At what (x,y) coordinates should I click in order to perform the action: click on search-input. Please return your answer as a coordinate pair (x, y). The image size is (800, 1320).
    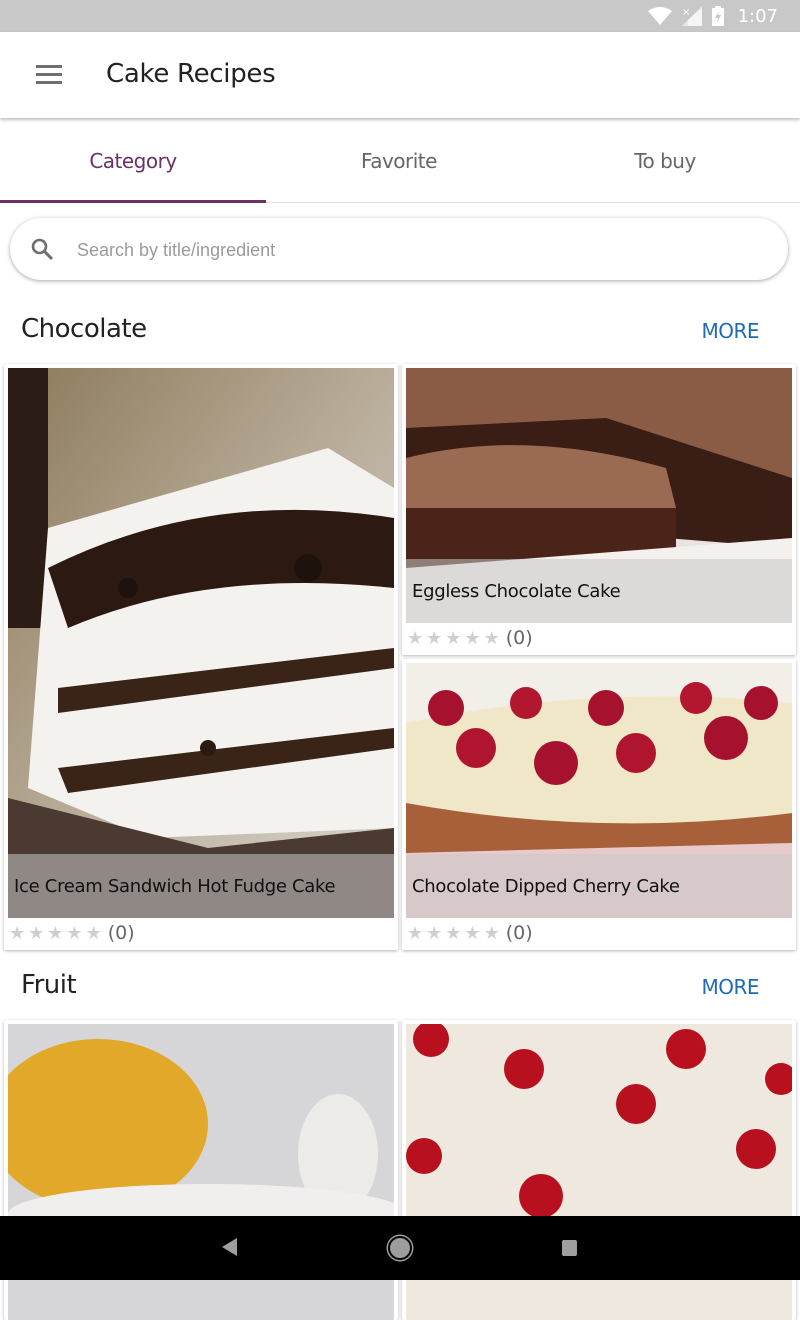
    Looking at the image, I should click on (422, 250).